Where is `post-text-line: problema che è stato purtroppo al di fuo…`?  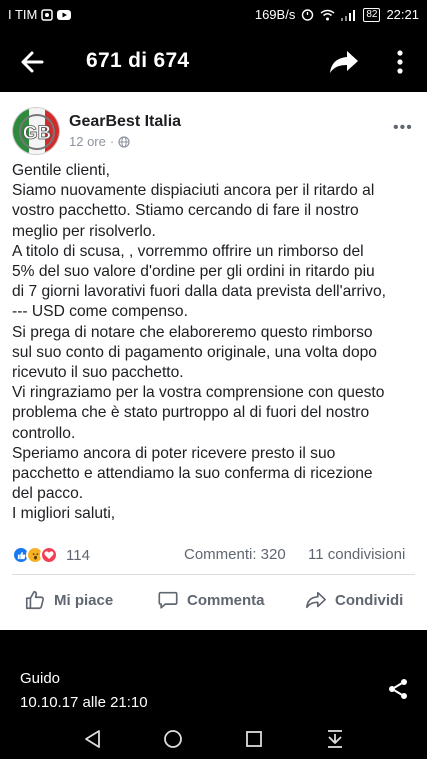
post-text-line: problema che è stato purtroppo al di fuo… is located at coordinates (191, 413).